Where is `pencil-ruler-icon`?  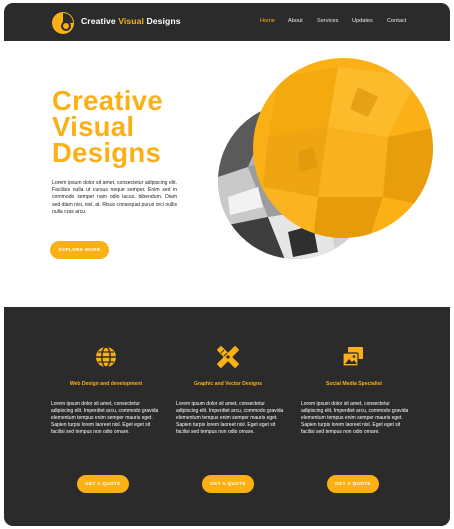
pencil-ruler-icon is located at coordinates (228, 357).